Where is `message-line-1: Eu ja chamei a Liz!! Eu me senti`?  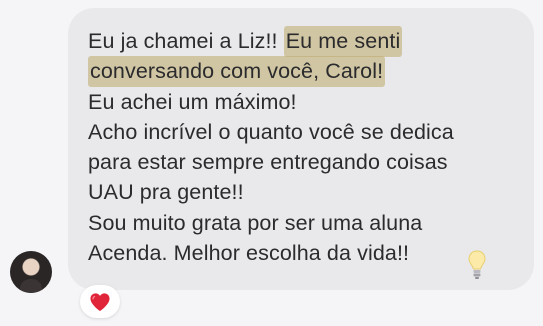
message-line-1: Eu ja chamei a Liz!! Eu me senti is located at coordinates (303, 41).